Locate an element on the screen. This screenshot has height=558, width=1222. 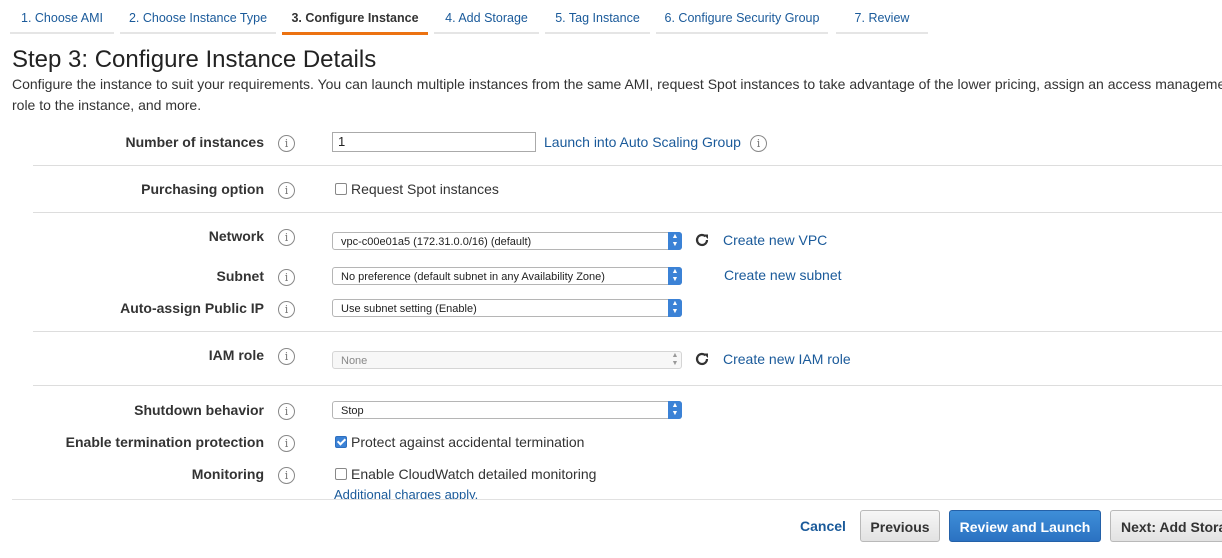
request-spot-label: Request Spot instances is located at coordinates (425, 189).